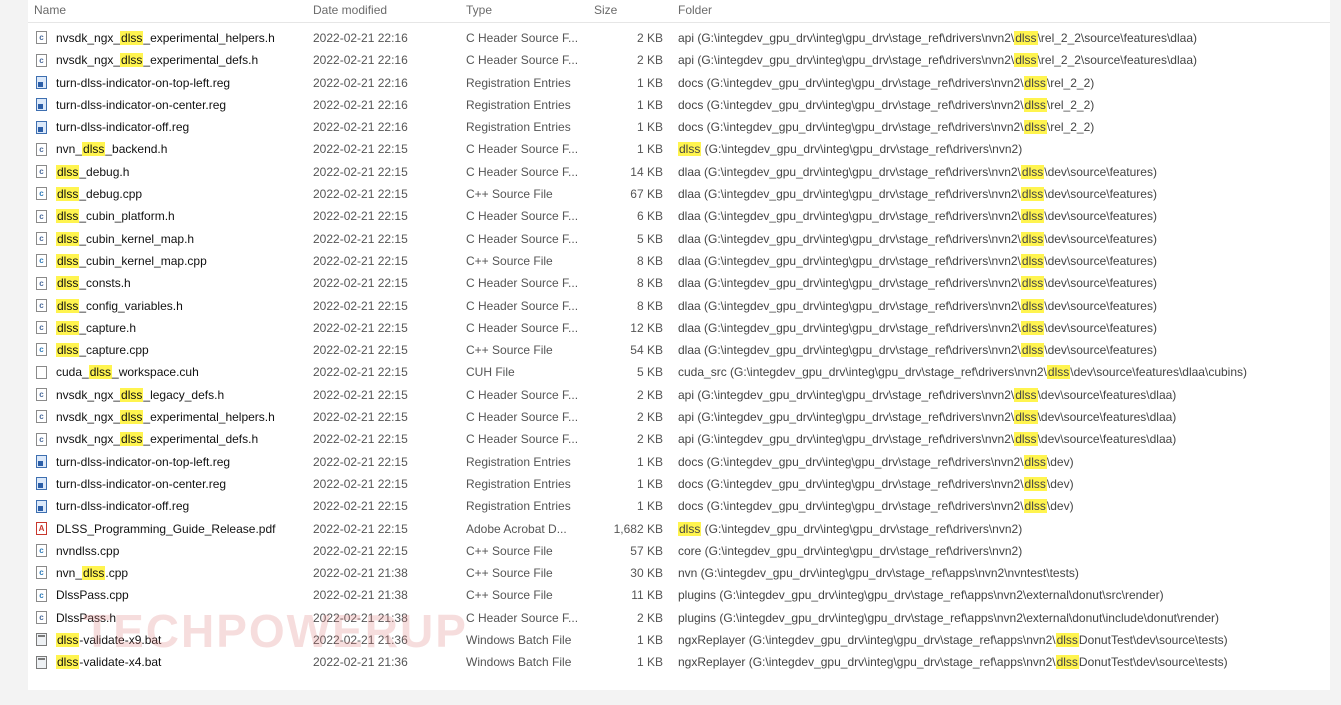 The image size is (1341, 705). What do you see at coordinates (191, 618) in the screenshot?
I see `file-name: DlssPass.h` at bounding box center [191, 618].